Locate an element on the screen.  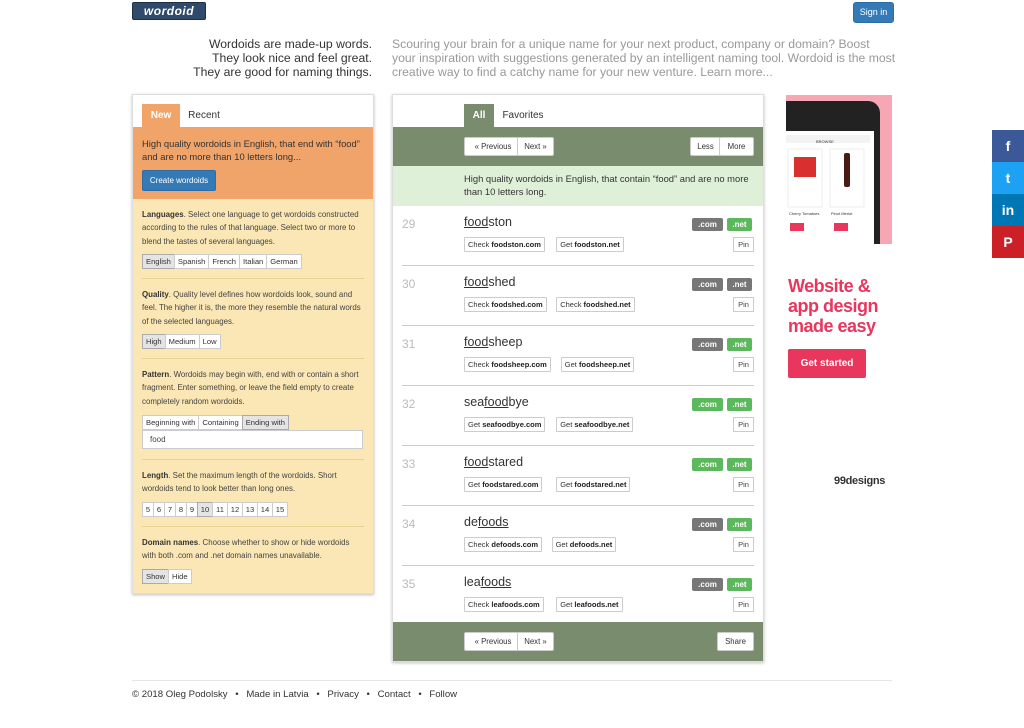
pattern-containing: Containing is located at coordinates (220, 422).